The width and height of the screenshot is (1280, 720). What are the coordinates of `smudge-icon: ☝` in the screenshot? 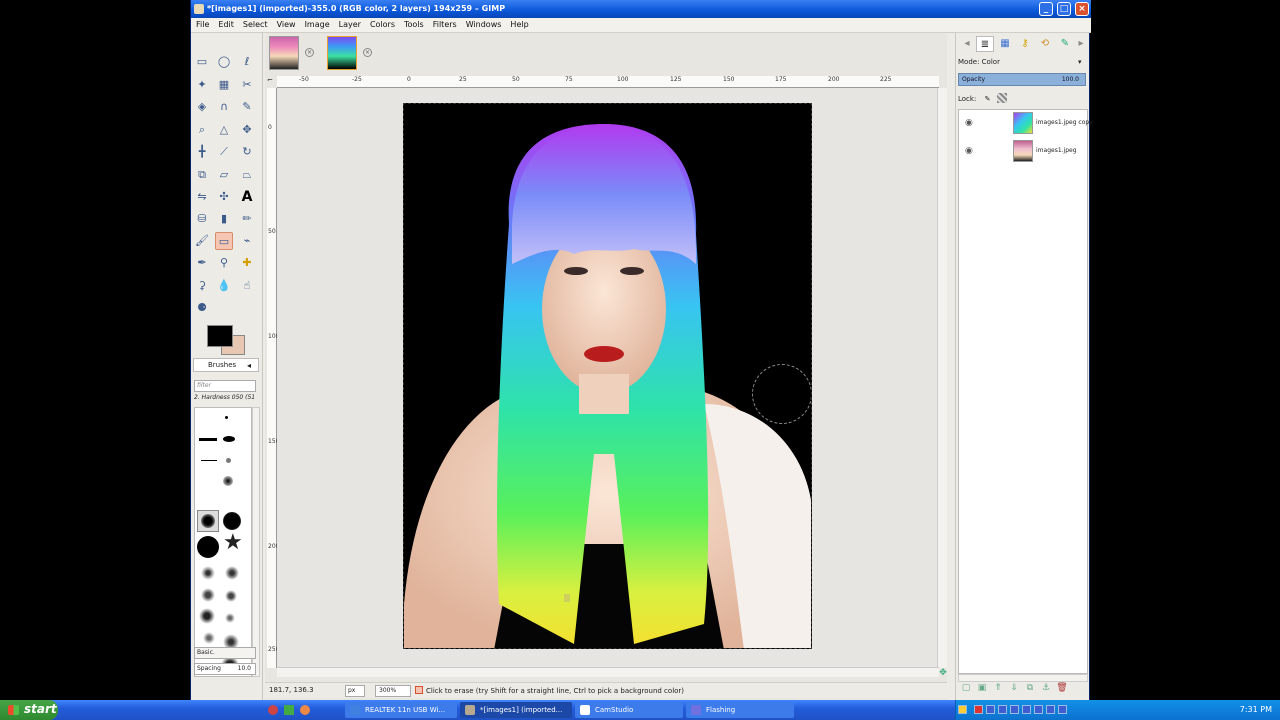 It's located at (247, 286).